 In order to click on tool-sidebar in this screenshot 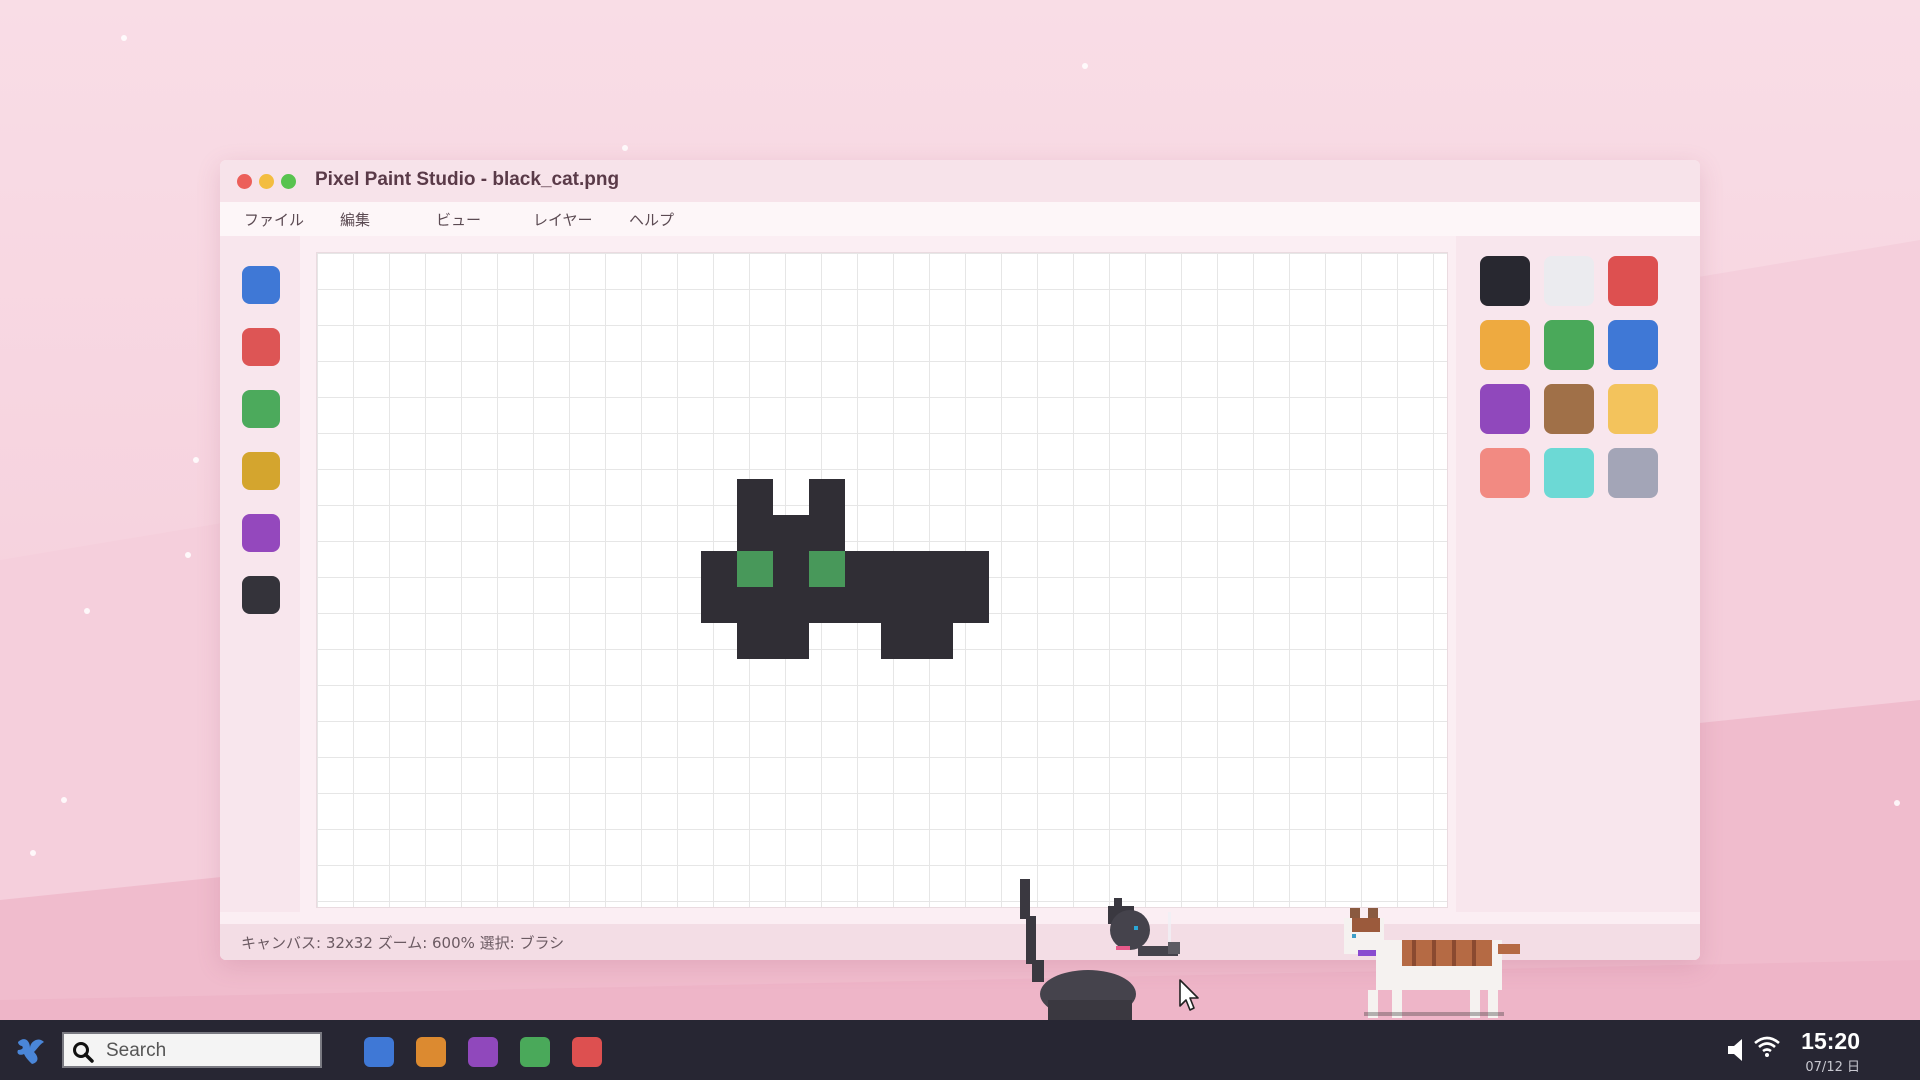, I will do `click(260, 574)`.